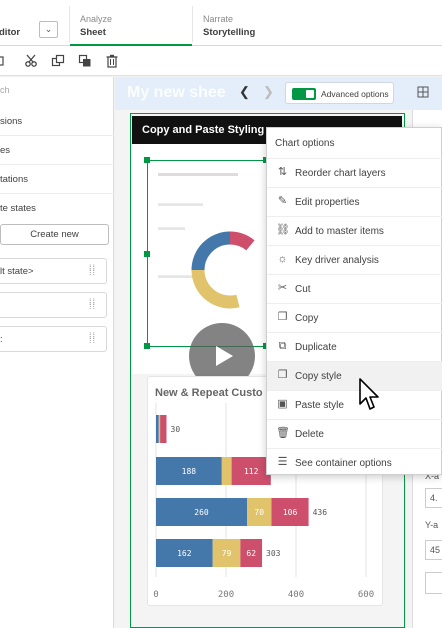 The width and height of the screenshot is (442, 628). Describe the element at coordinates (176, 429) in the screenshot. I see `bar-total-label: 30` at that location.